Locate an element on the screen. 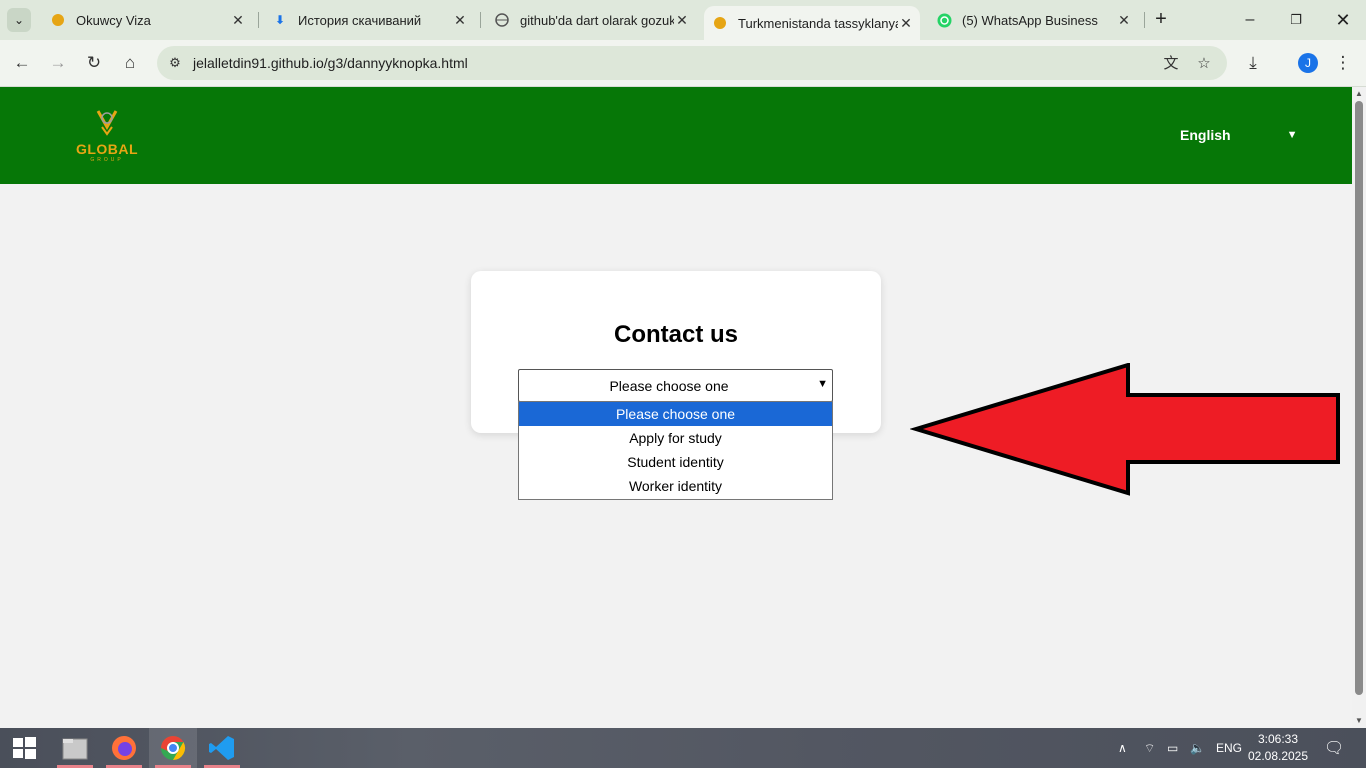 Image resolution: width=1366 pixels, height=768 pixels. site-header: GLOBAL GROUP English ▼ is located at coordinates (676, 135).